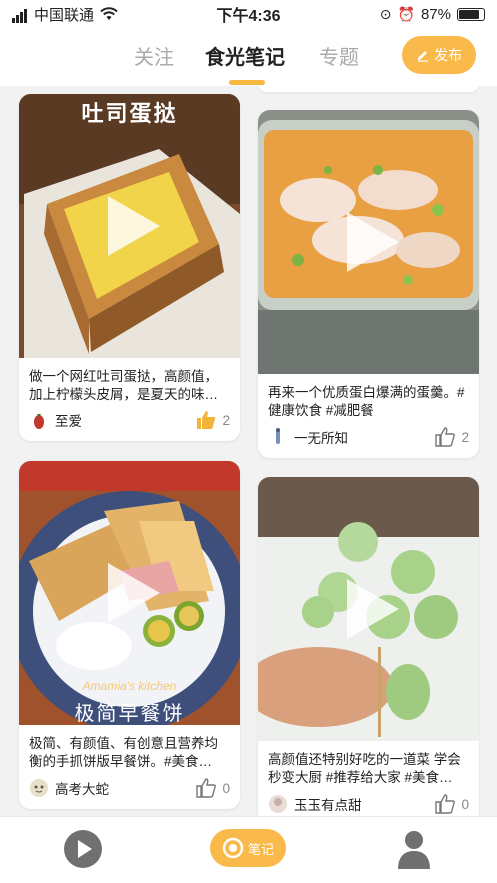 The width and height of the screenshot is (497, 883). Describe the element at coordinates (248, 14) in the screenshot. I see `status-bar: 中国联通 下午4:36 ⊙ ⏰ 87%` at that location.